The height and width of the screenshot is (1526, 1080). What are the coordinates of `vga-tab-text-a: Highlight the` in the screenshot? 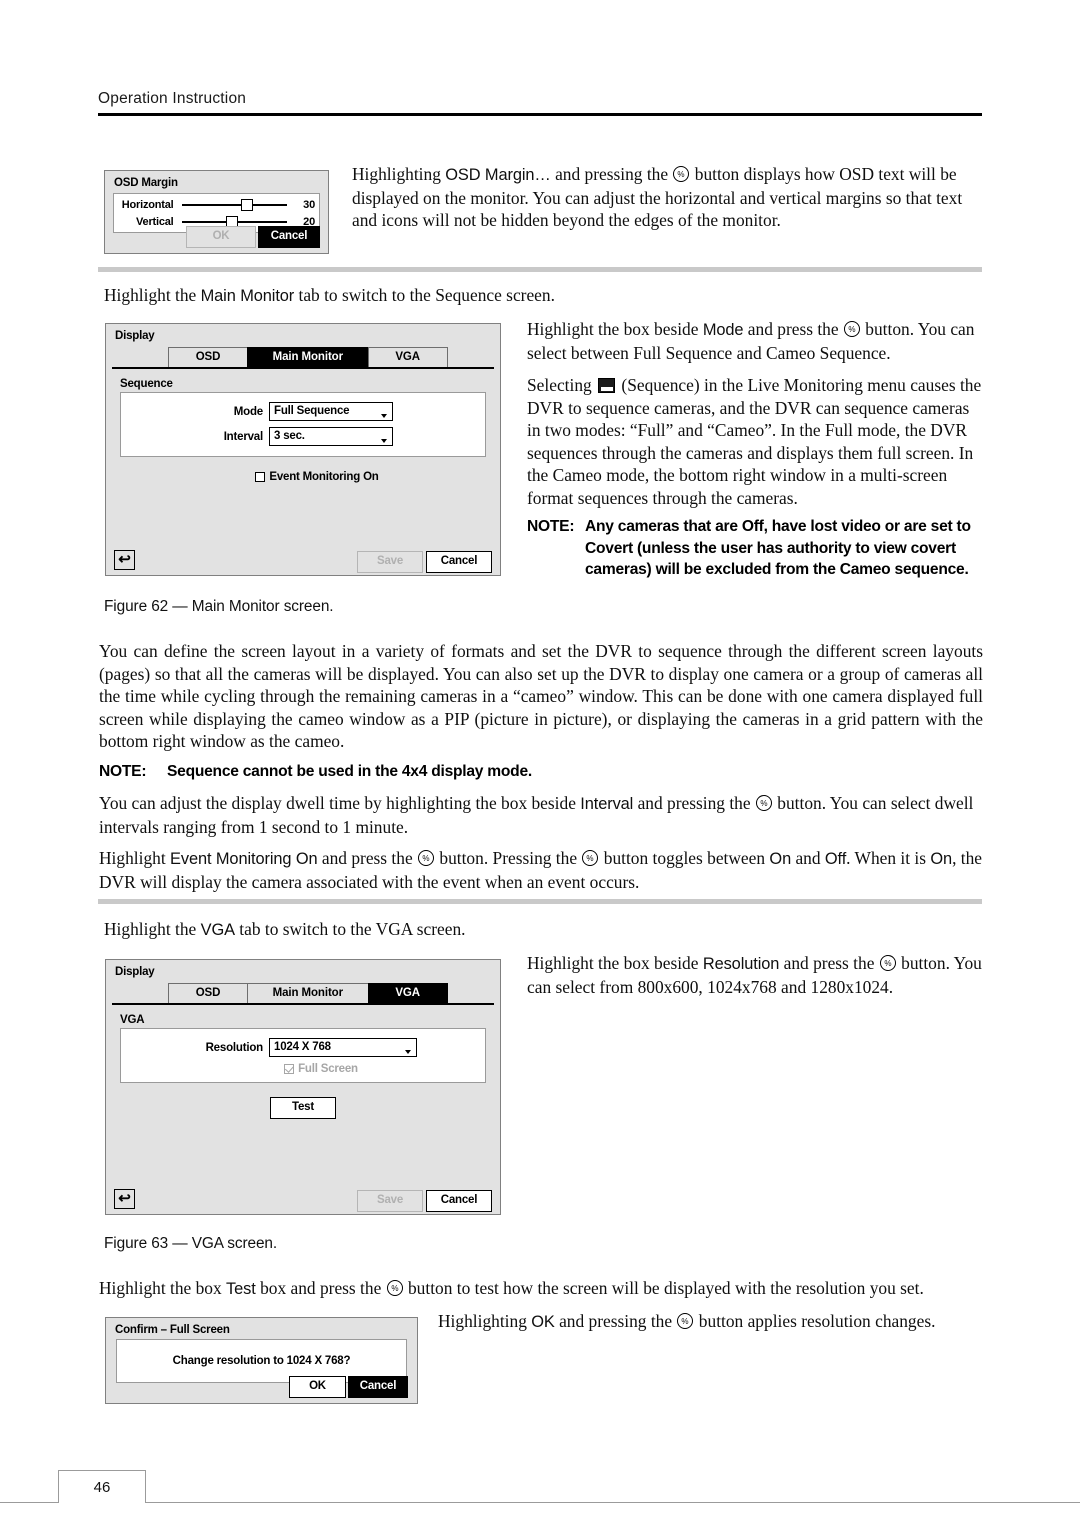 It's located at (152, 929).